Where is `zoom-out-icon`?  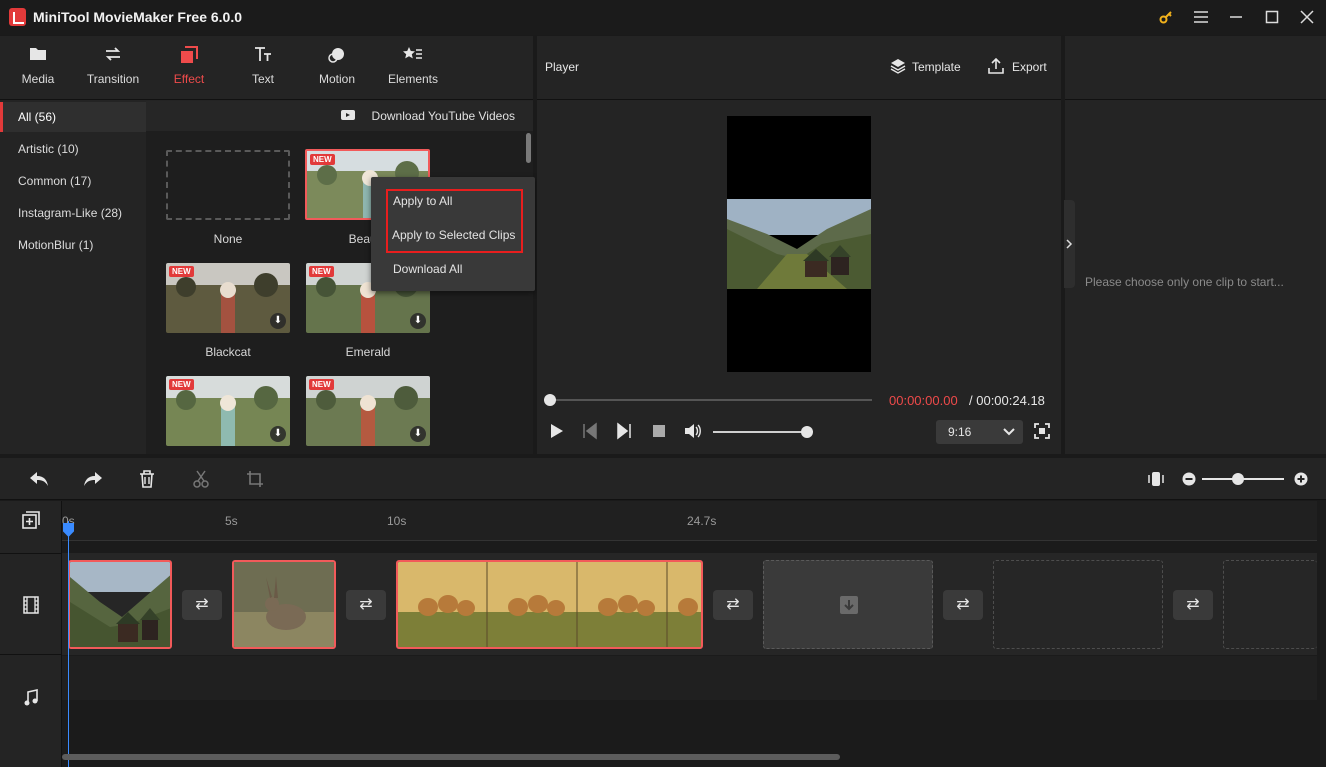 zoom-out-icon is located at coordinates (1189, 479).